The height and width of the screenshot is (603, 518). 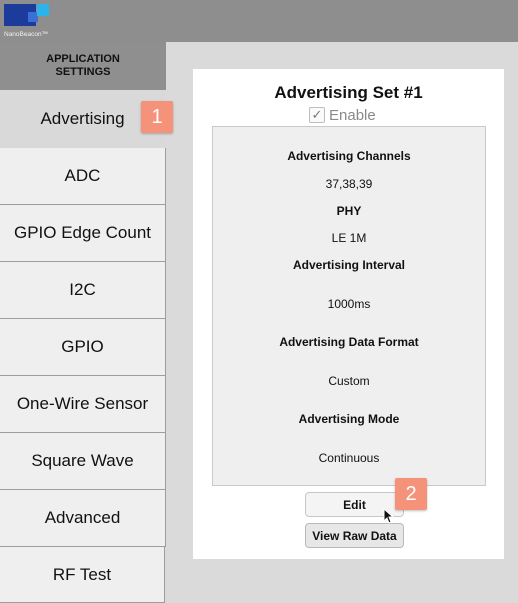 I want to click on sidebar-item-label: ADC, so click(x=82, y=175).